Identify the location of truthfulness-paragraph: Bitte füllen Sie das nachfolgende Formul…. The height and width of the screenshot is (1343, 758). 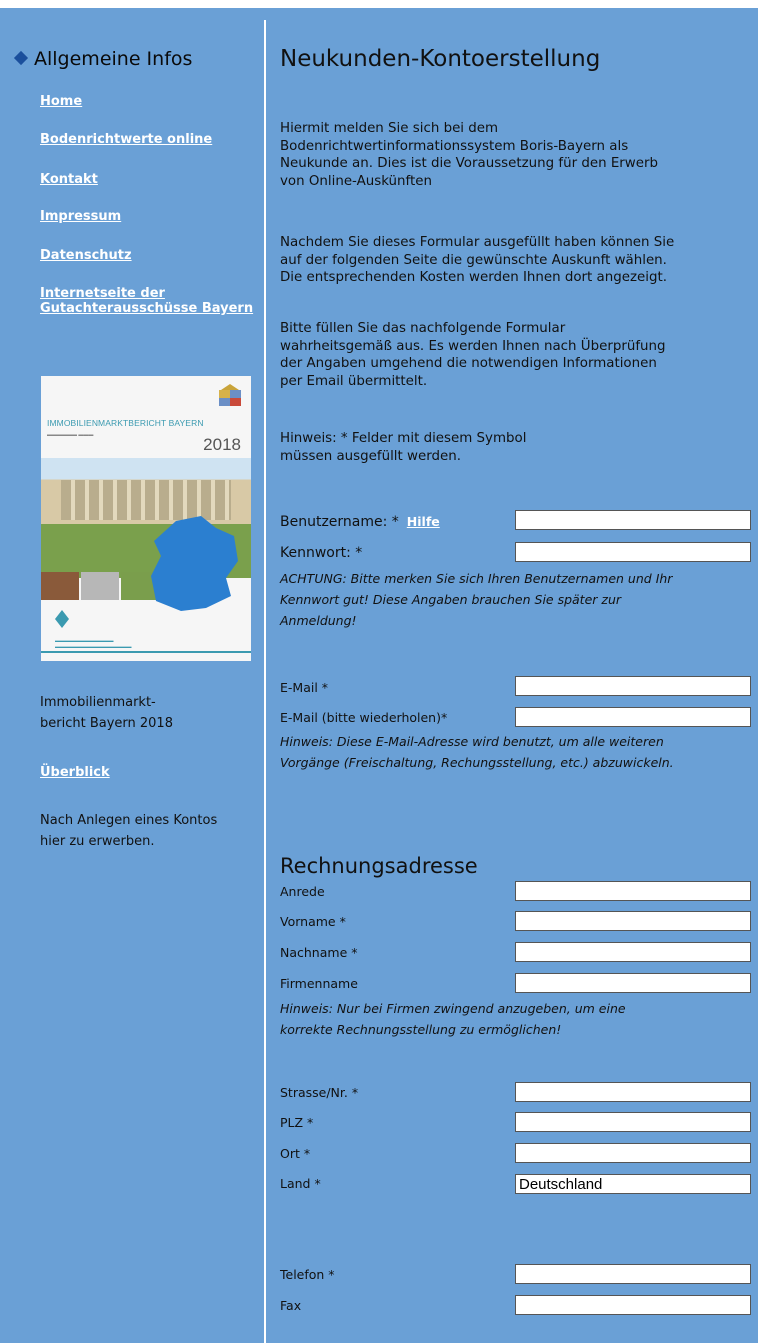
(473, 355).